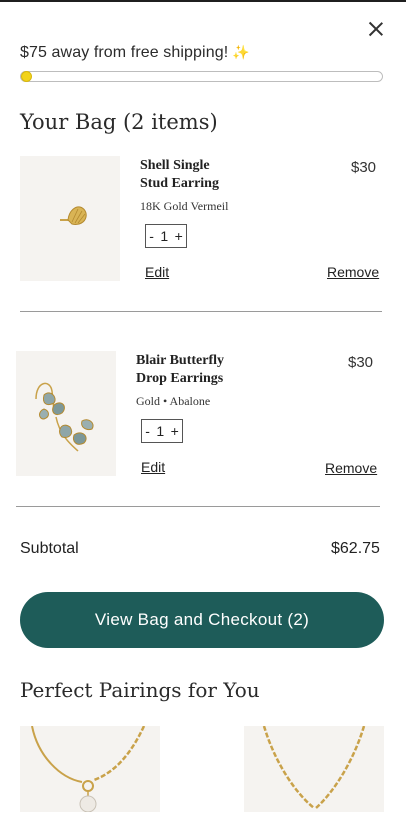 The width and height of the screenshot is (406, 817). Describe the element at coordinates (73, 215) in the screenshot. I see `shell-earring-image` at that location.